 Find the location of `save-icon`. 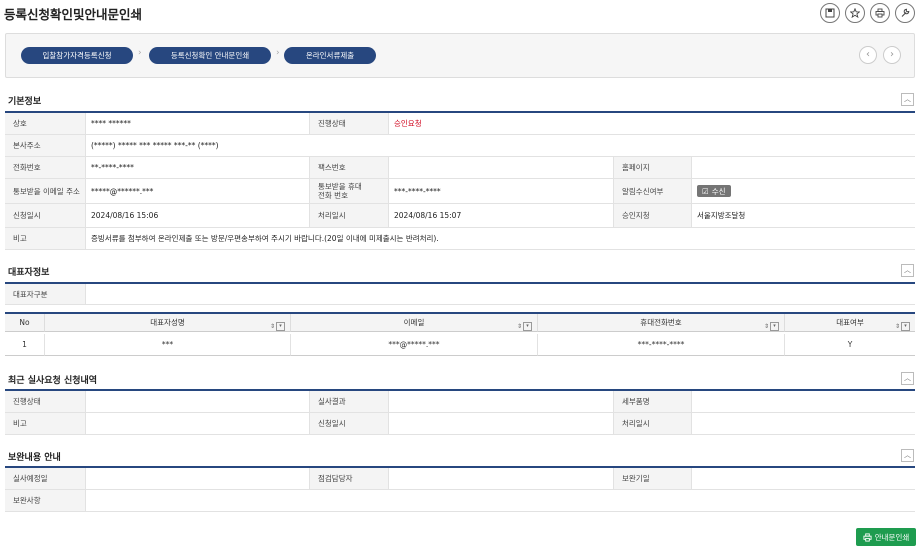

save-icon is located at coordinates (830, 13).